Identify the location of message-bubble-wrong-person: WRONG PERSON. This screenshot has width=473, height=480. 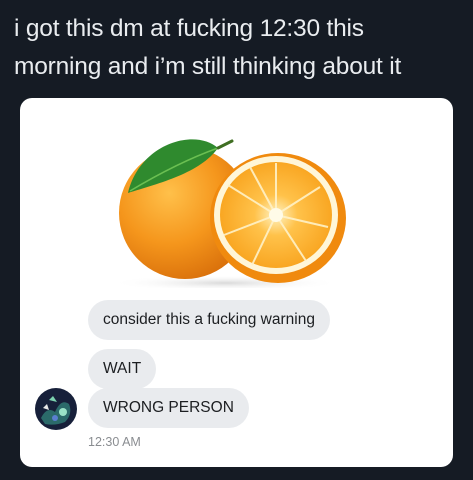
(168, 408).